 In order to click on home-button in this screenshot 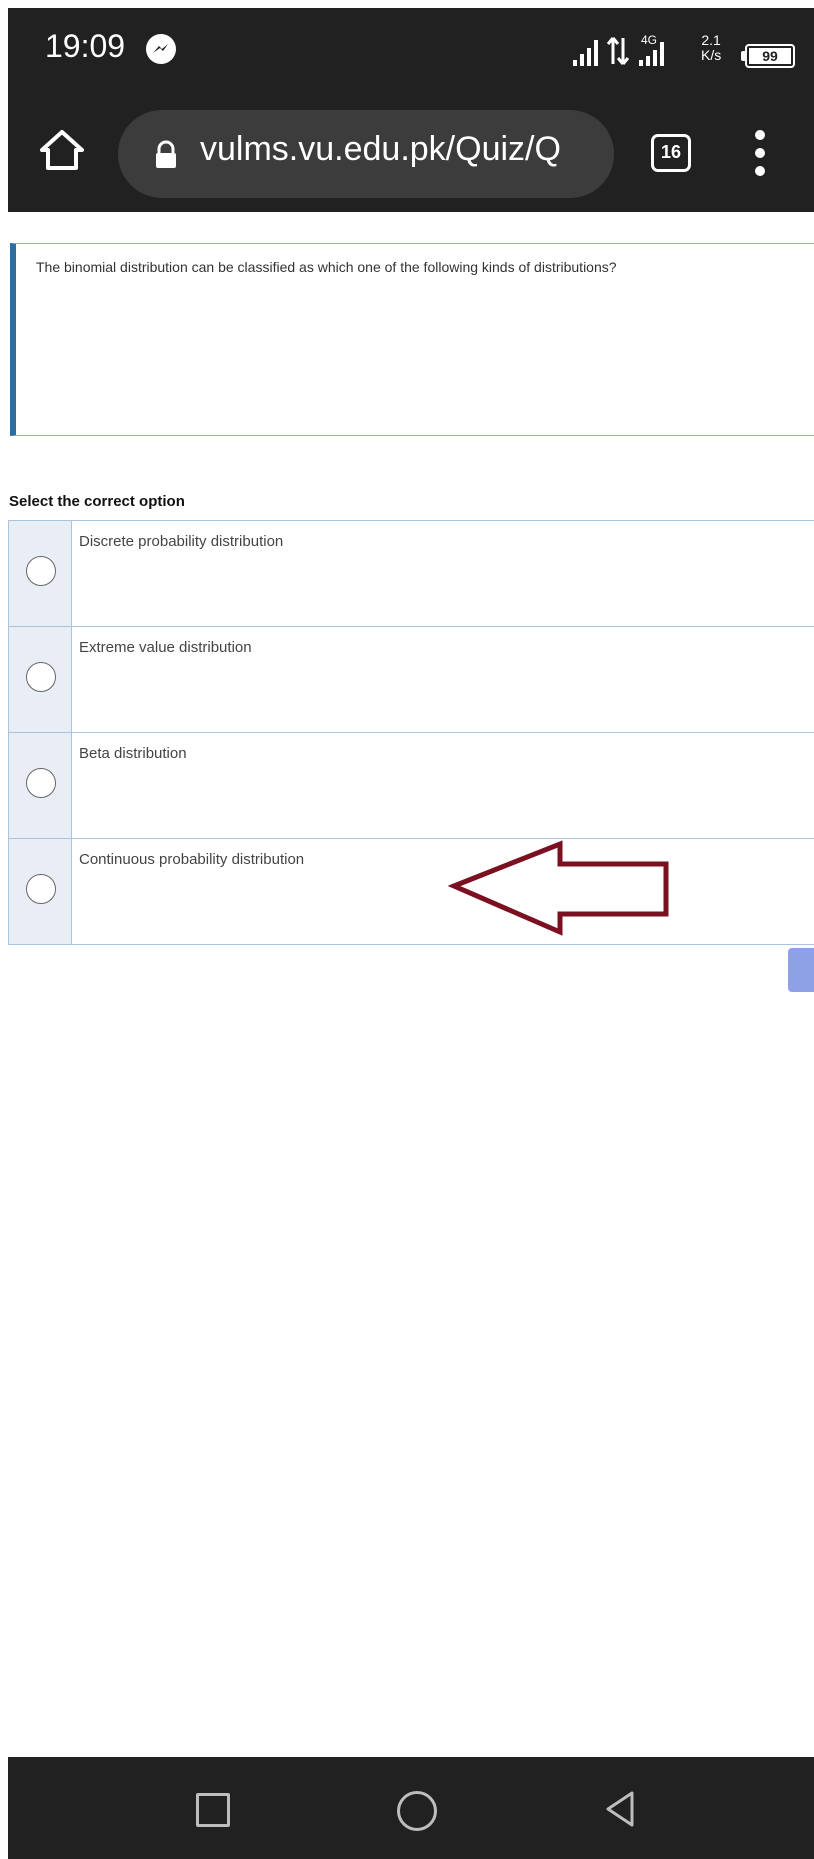, I will do `click(62, 150)`.